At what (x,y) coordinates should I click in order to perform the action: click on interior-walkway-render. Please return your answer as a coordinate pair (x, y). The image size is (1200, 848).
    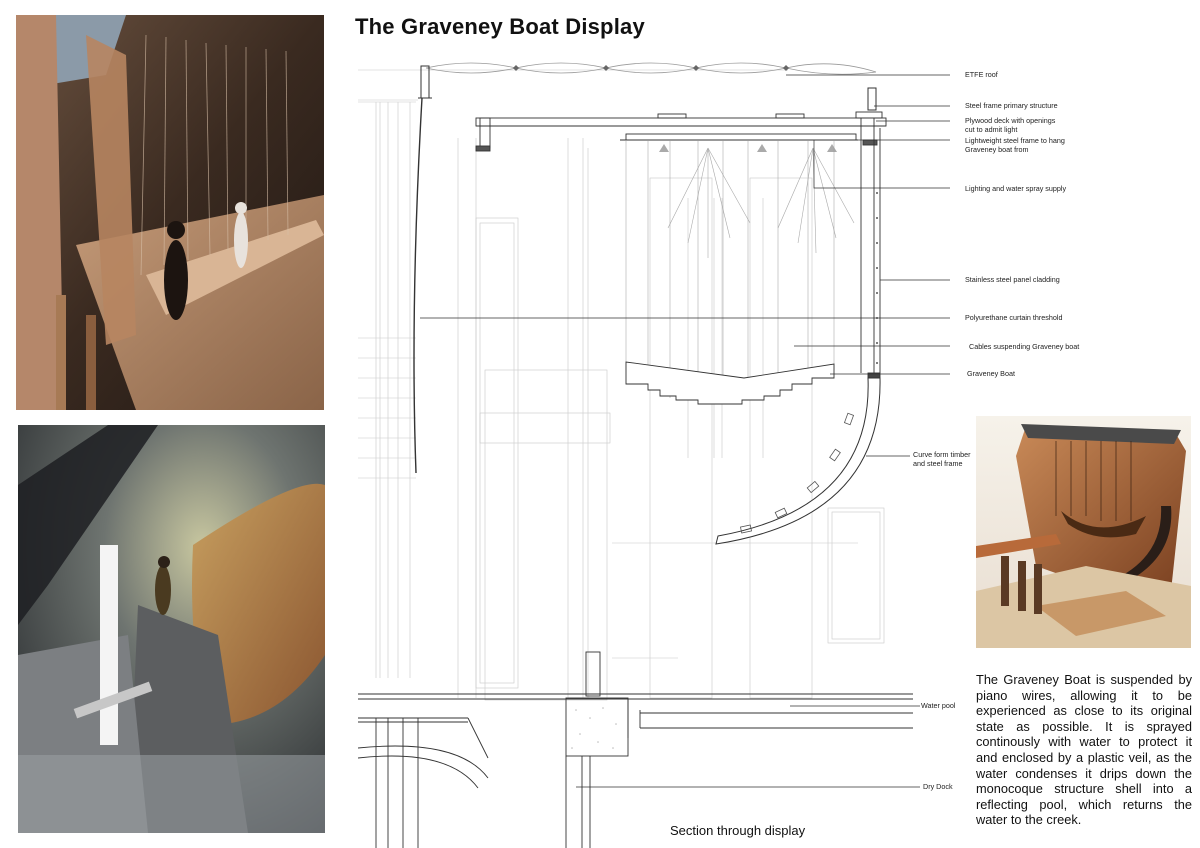
    Looking at the image, I should click on (170, 212).